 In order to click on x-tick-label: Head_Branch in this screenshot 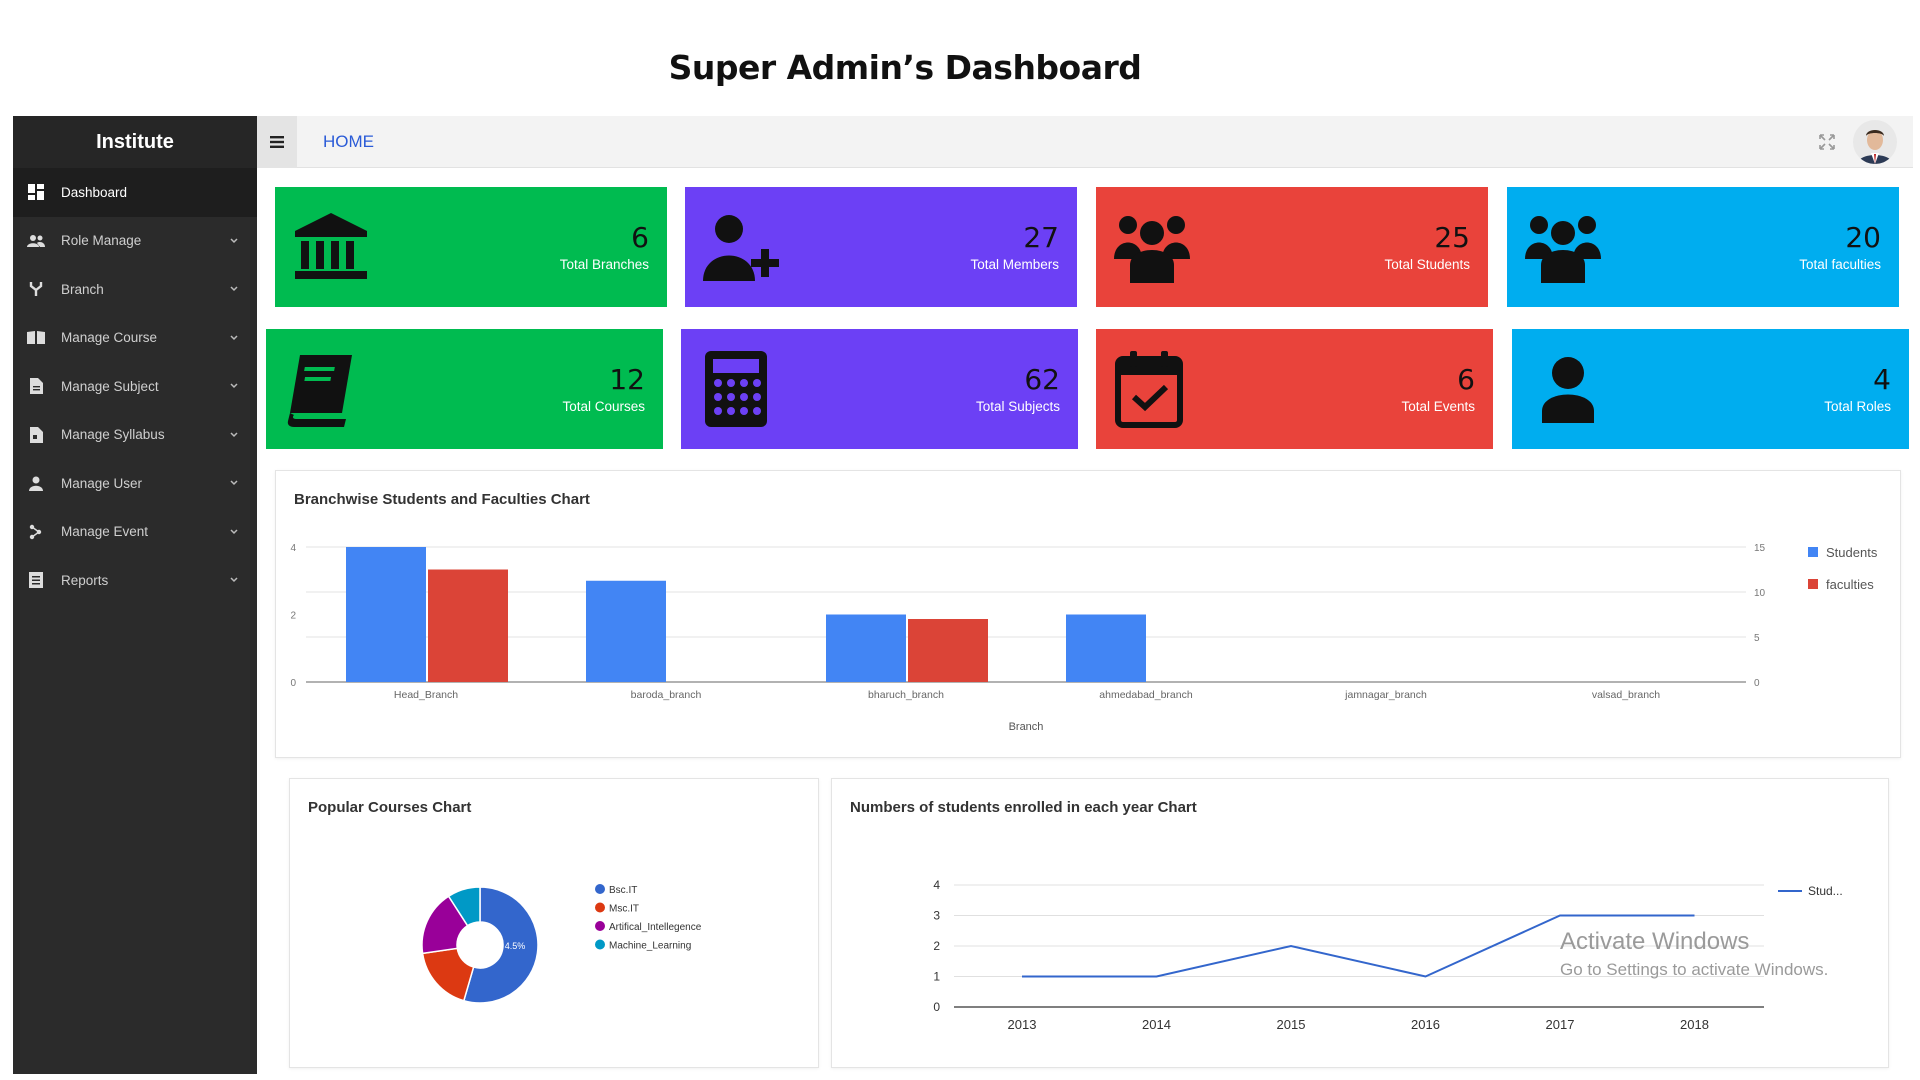, I will do `click(426, 695)`.